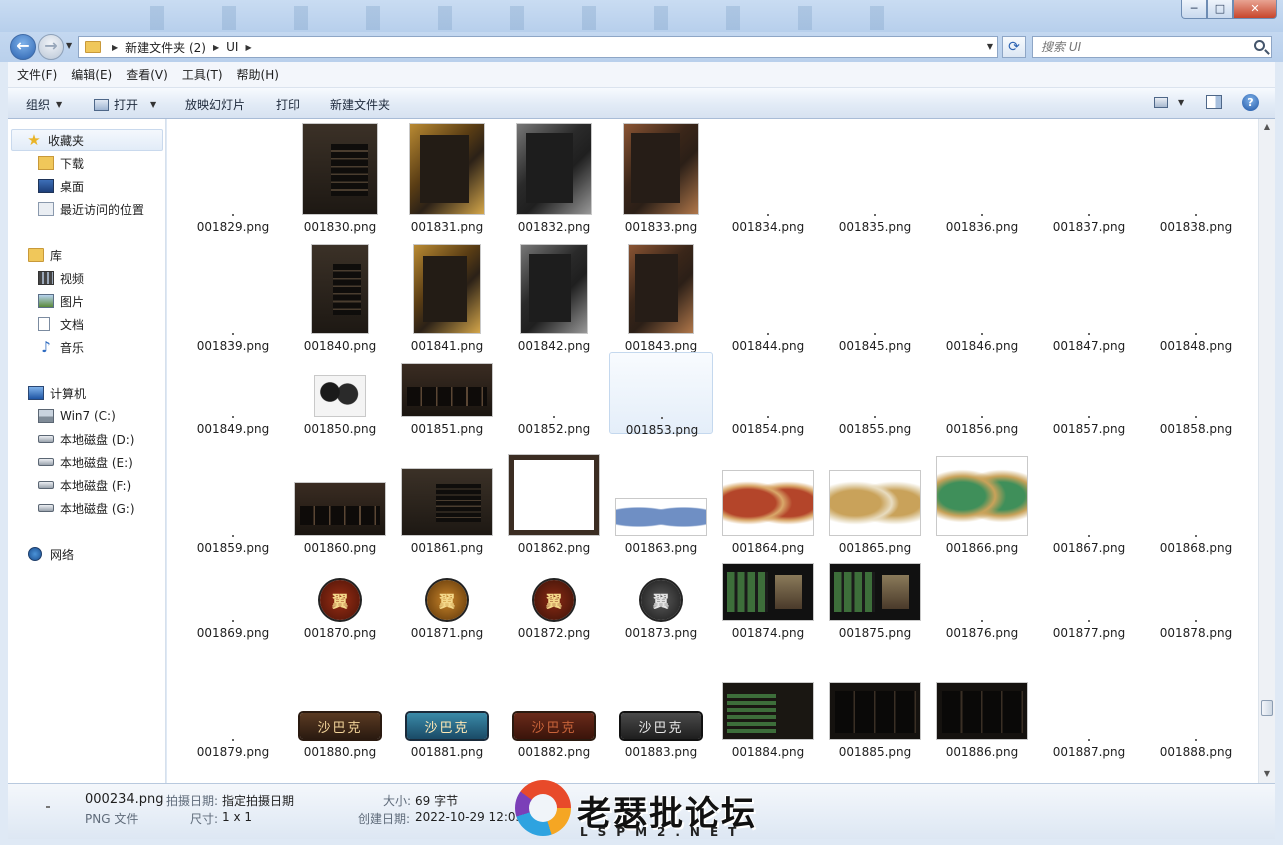 The width and height of the screenshot is (1283, 845). Describe the element at coordinates (61, 278) in the screenshot. I see `sidebar-item-videos: 视频` at that location.